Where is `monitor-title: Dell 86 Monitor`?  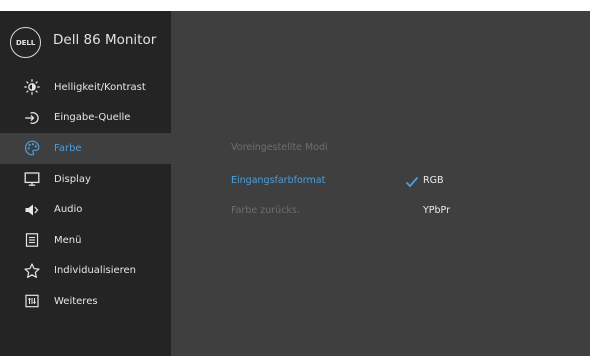 monitor-title: Dell 86 Monitor is located at coordinates (105, 40).